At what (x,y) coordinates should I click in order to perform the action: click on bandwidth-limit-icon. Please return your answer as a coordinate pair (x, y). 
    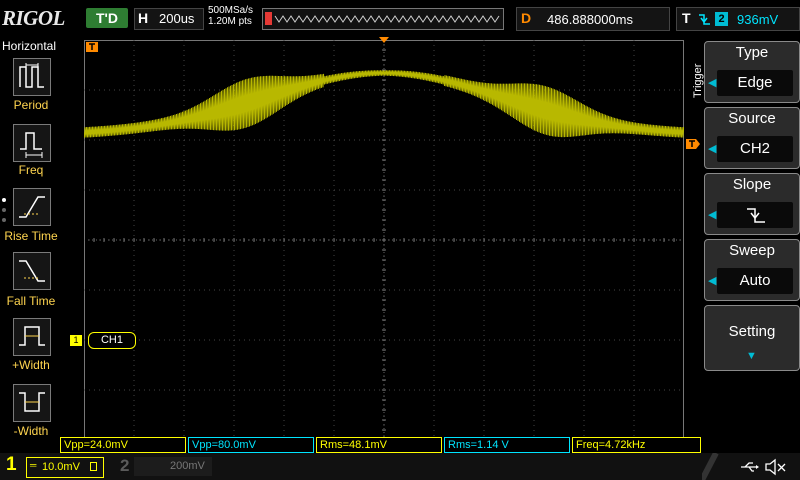
    Looking at the image, I should click on (93, 466).